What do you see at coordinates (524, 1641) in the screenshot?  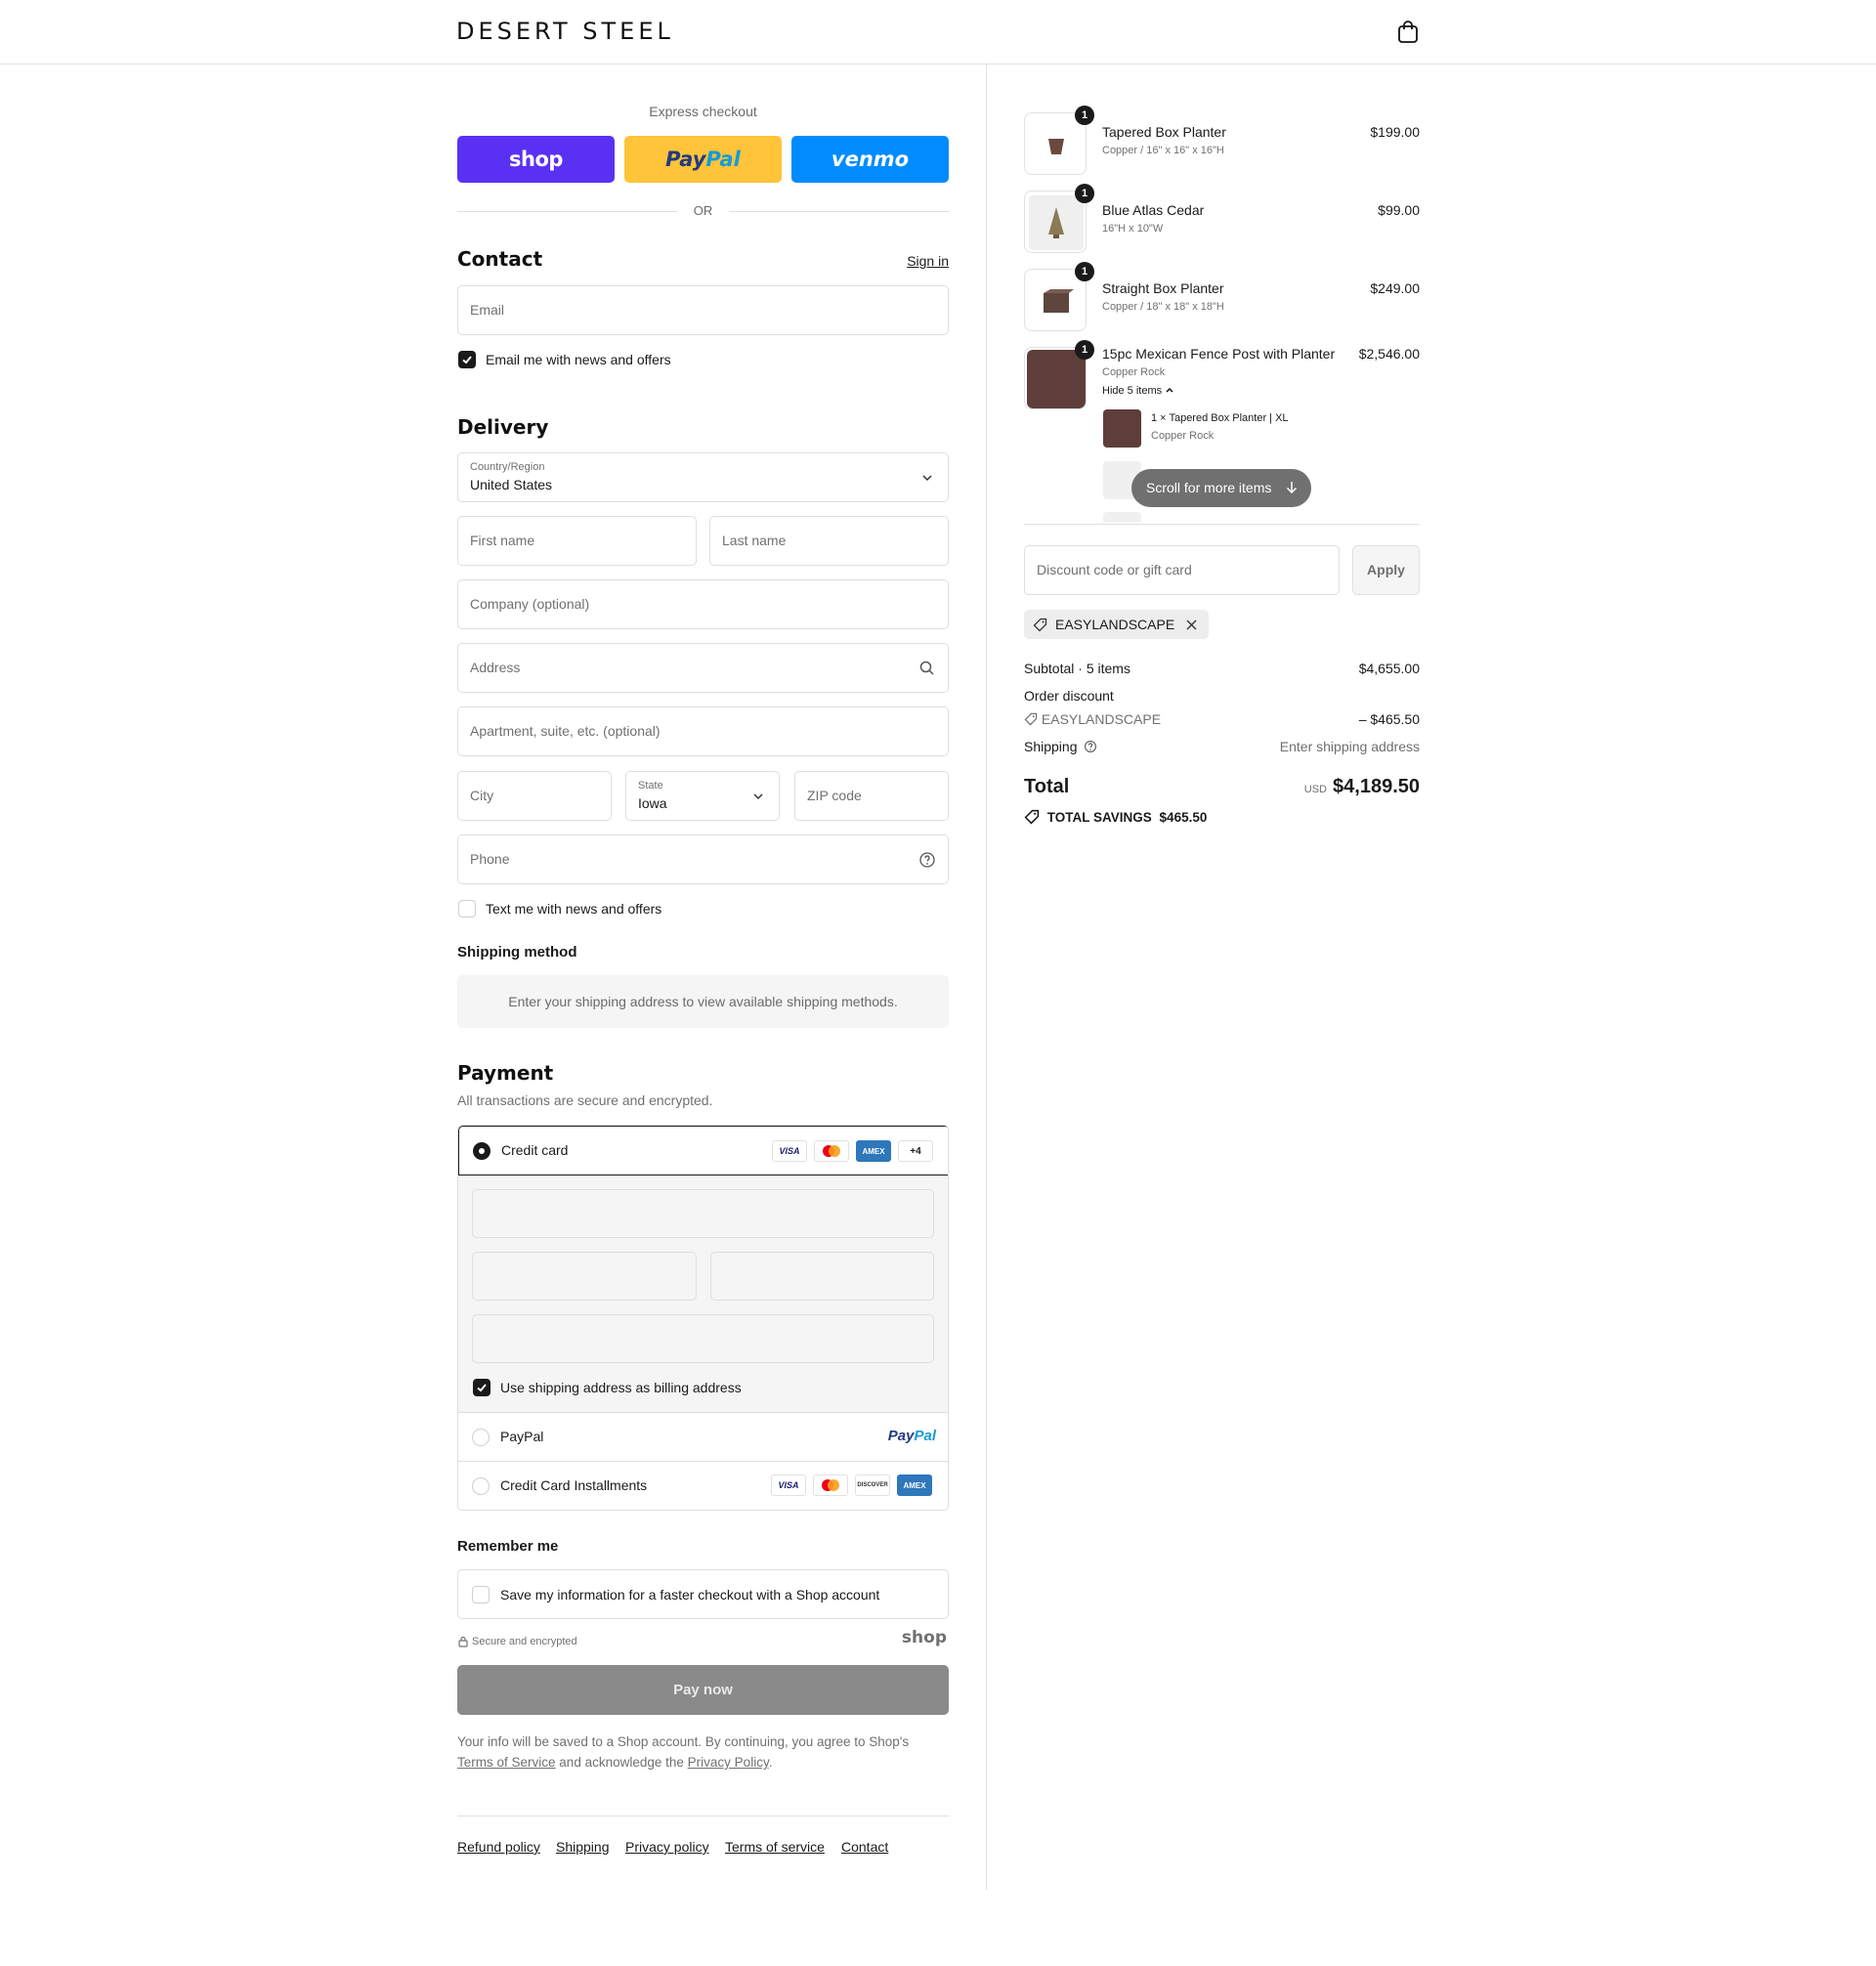 I see `secure-text: Secure and encrypted` at bounding box center [524, 1641].